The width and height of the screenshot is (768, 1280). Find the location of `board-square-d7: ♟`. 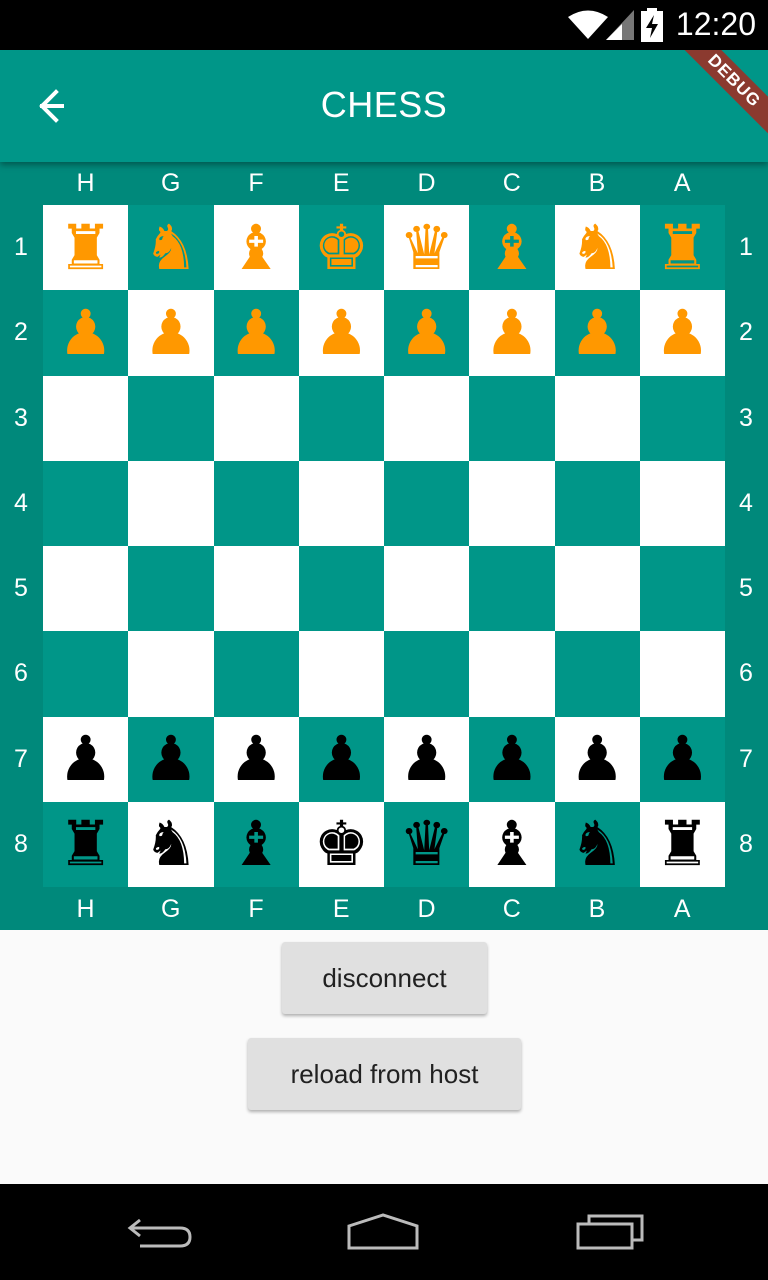

board-square-d7: ♟ is located at coordinates (427, 759).